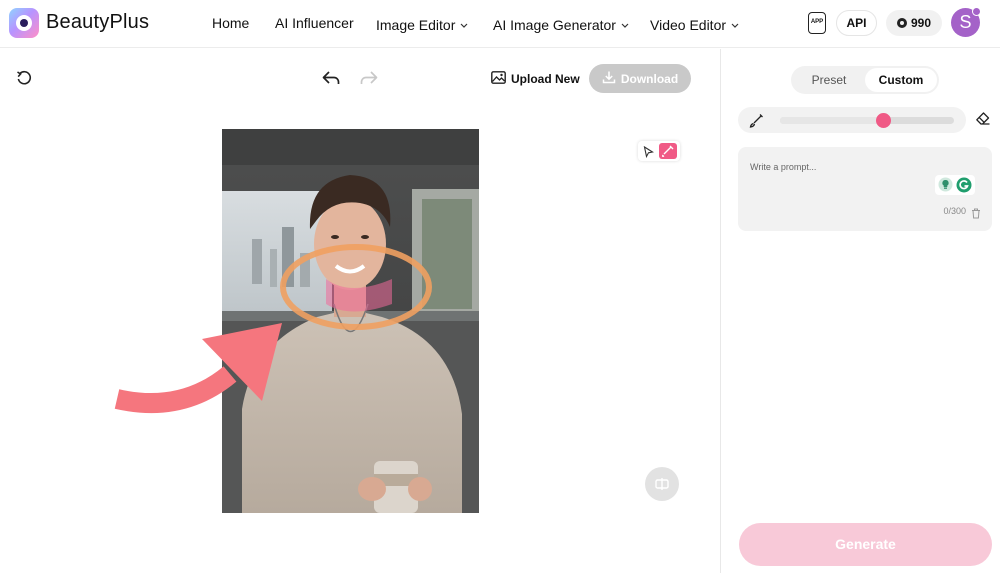 The image size is (1000, 573). What do you see at coordinates (648, 154) in the screenshot?
I see `pointer-icon` at bounding box center [648, 154].